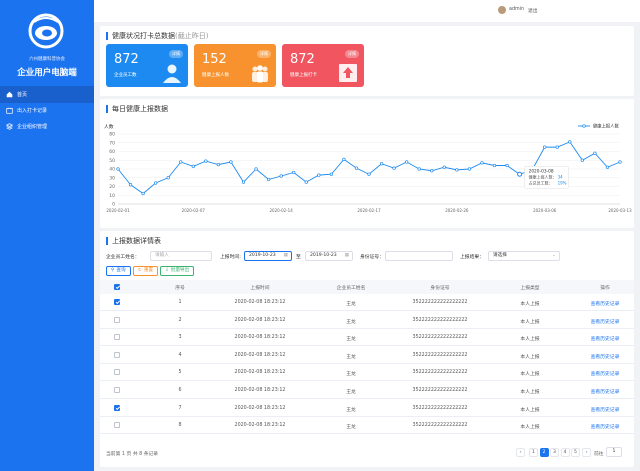 The image size is (640, 471). Describe the element at coordinates (575, 452) in the screenshot. I see `page-button: 5` at that location.